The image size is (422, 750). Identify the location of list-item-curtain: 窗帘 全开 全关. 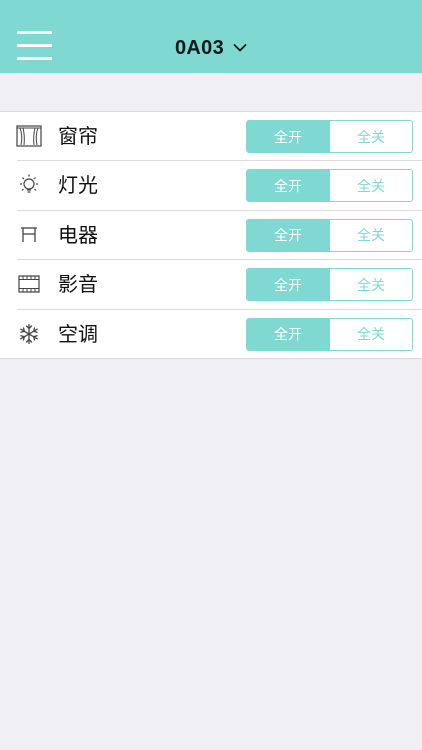
(211, 137).